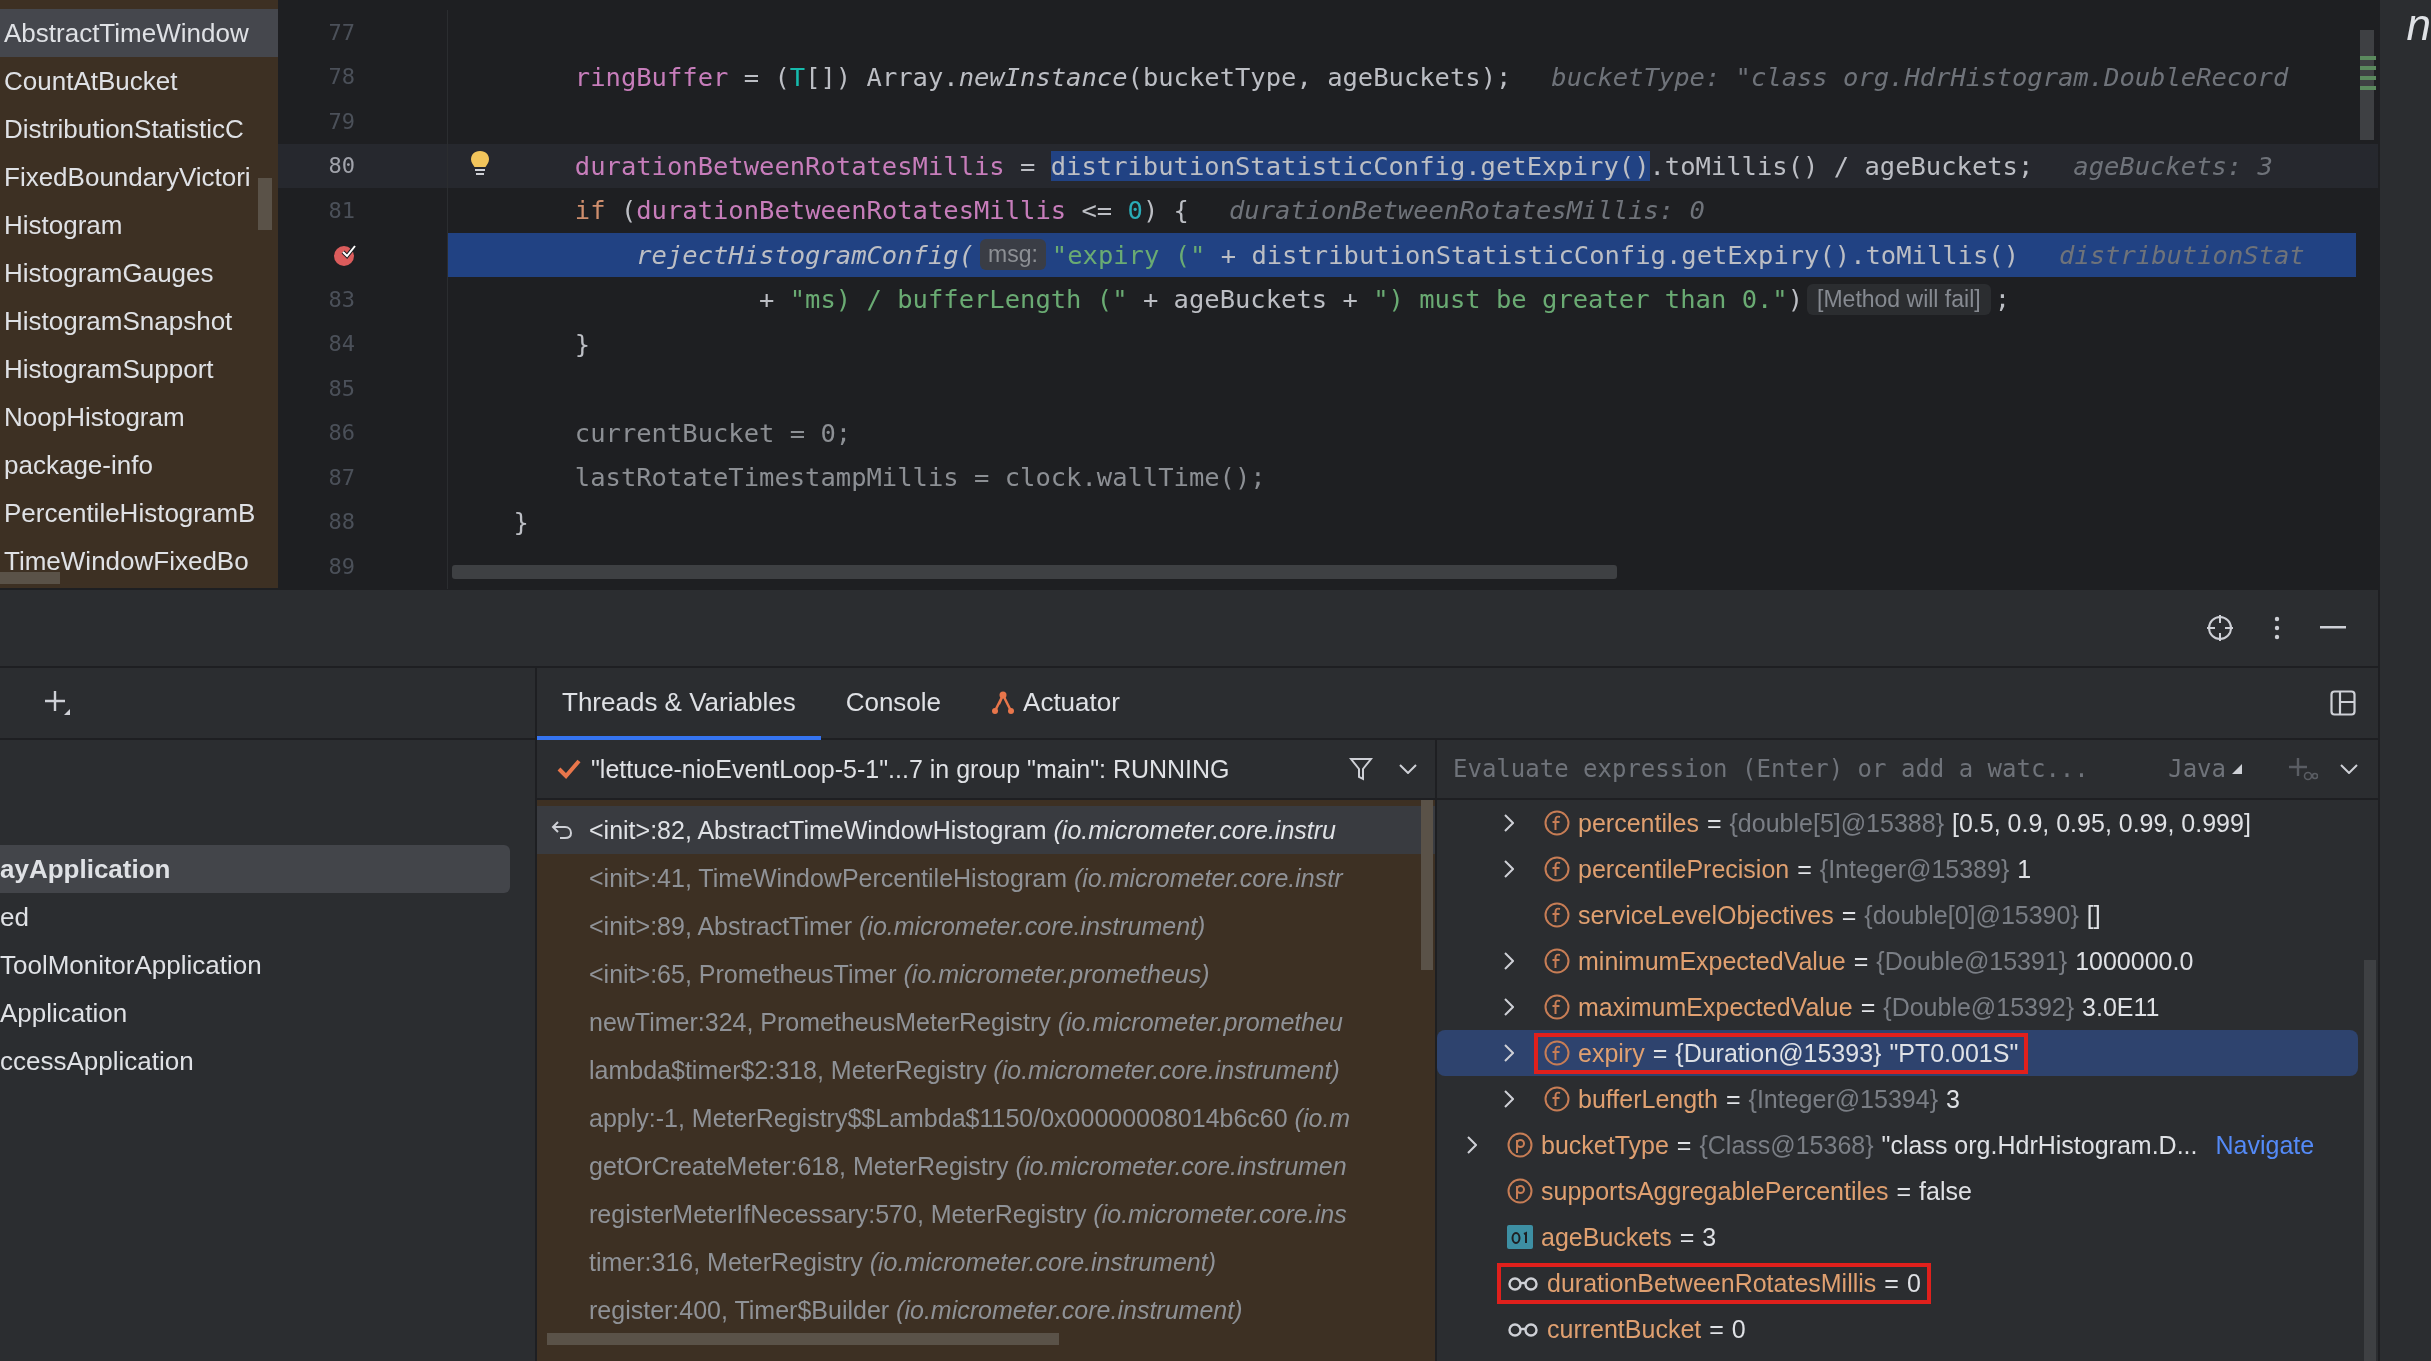  What do you see at coordinates (986, 926) in the screenshot?
I see `stack-frame: <init>:89, AbstractTimer (io.micrometer.core.instrument)` at bounding box center [986, 926].